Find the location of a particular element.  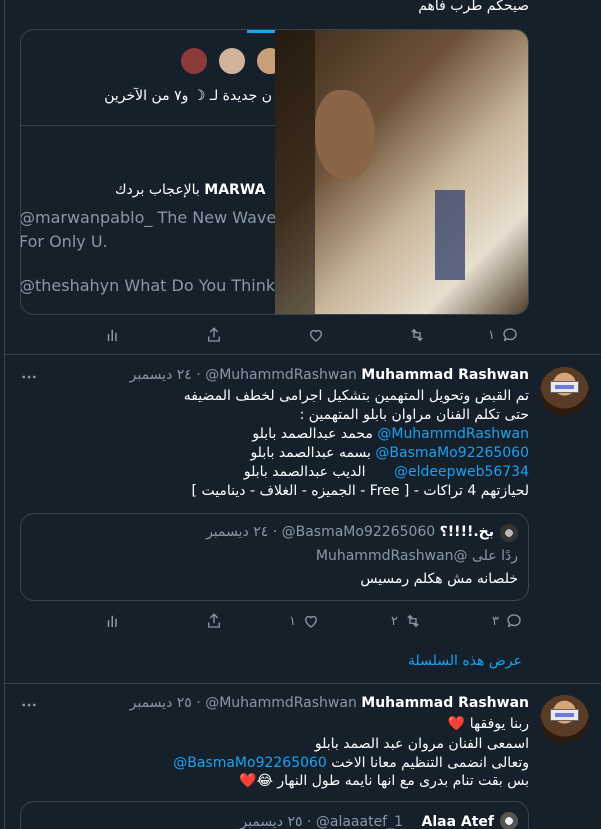

card-line-3: @theshahyn What Do You Think ! is located at coordinates (153, 285).